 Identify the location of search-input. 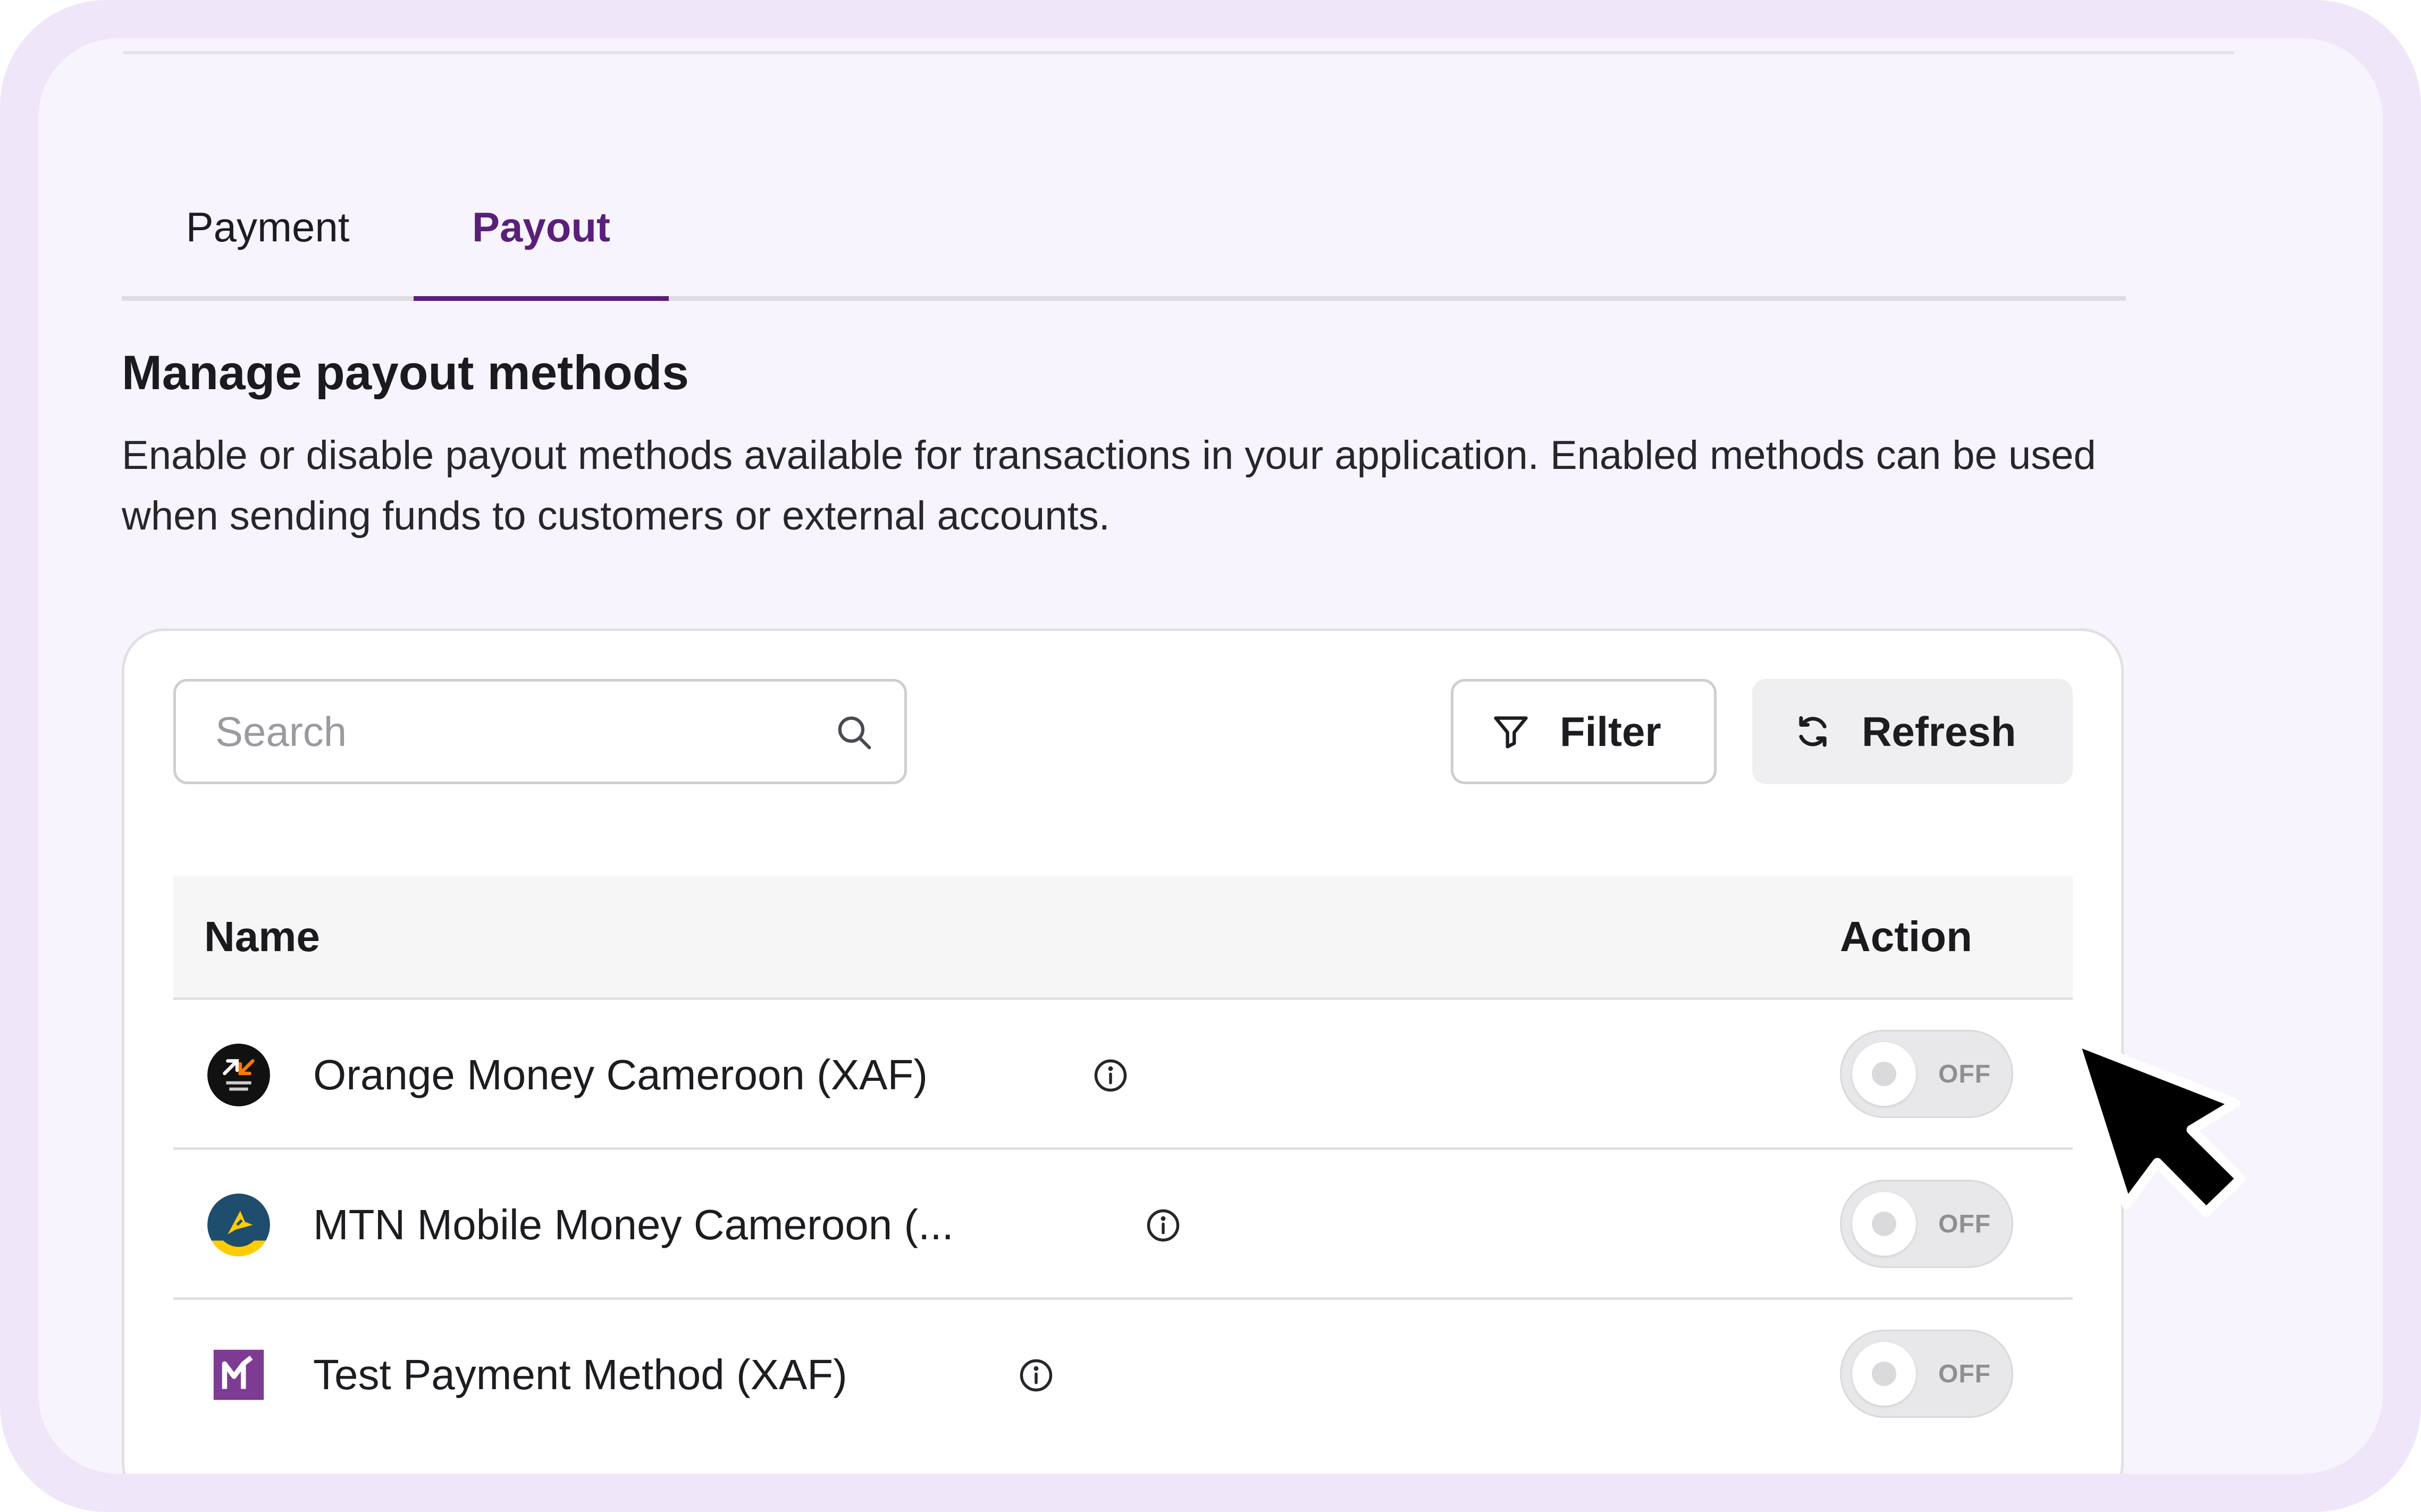
(495, 732).